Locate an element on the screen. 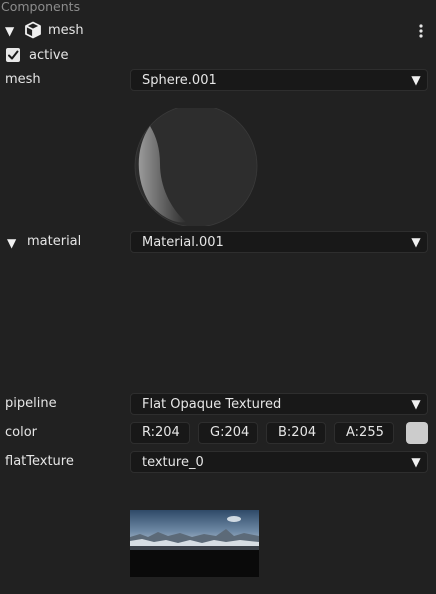 Image resolution: width=436 pixels, height=594 pixels. kebab-menu-icon is located at coordinates (421, 31).